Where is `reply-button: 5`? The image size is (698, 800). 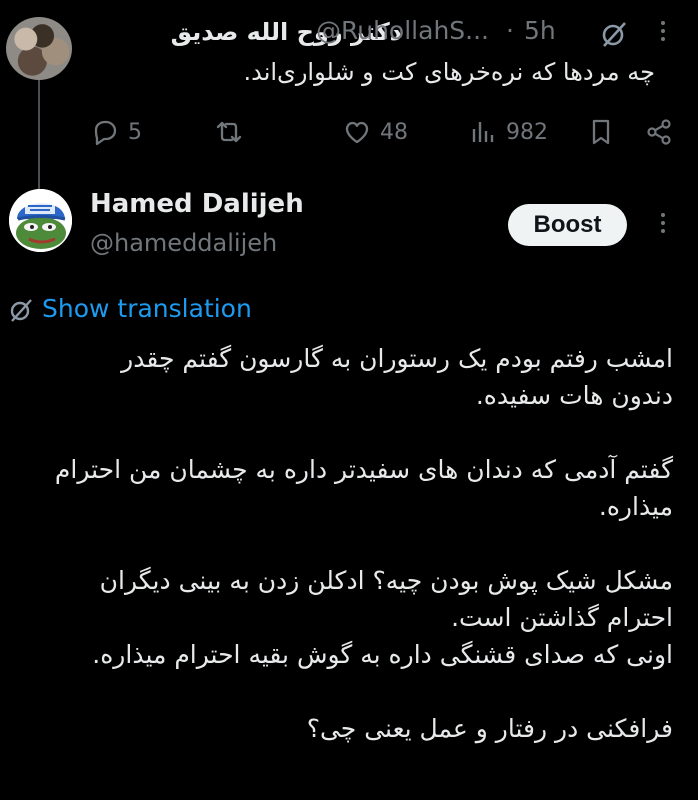
reply-button: 5 is located at coordinates (116, 132).